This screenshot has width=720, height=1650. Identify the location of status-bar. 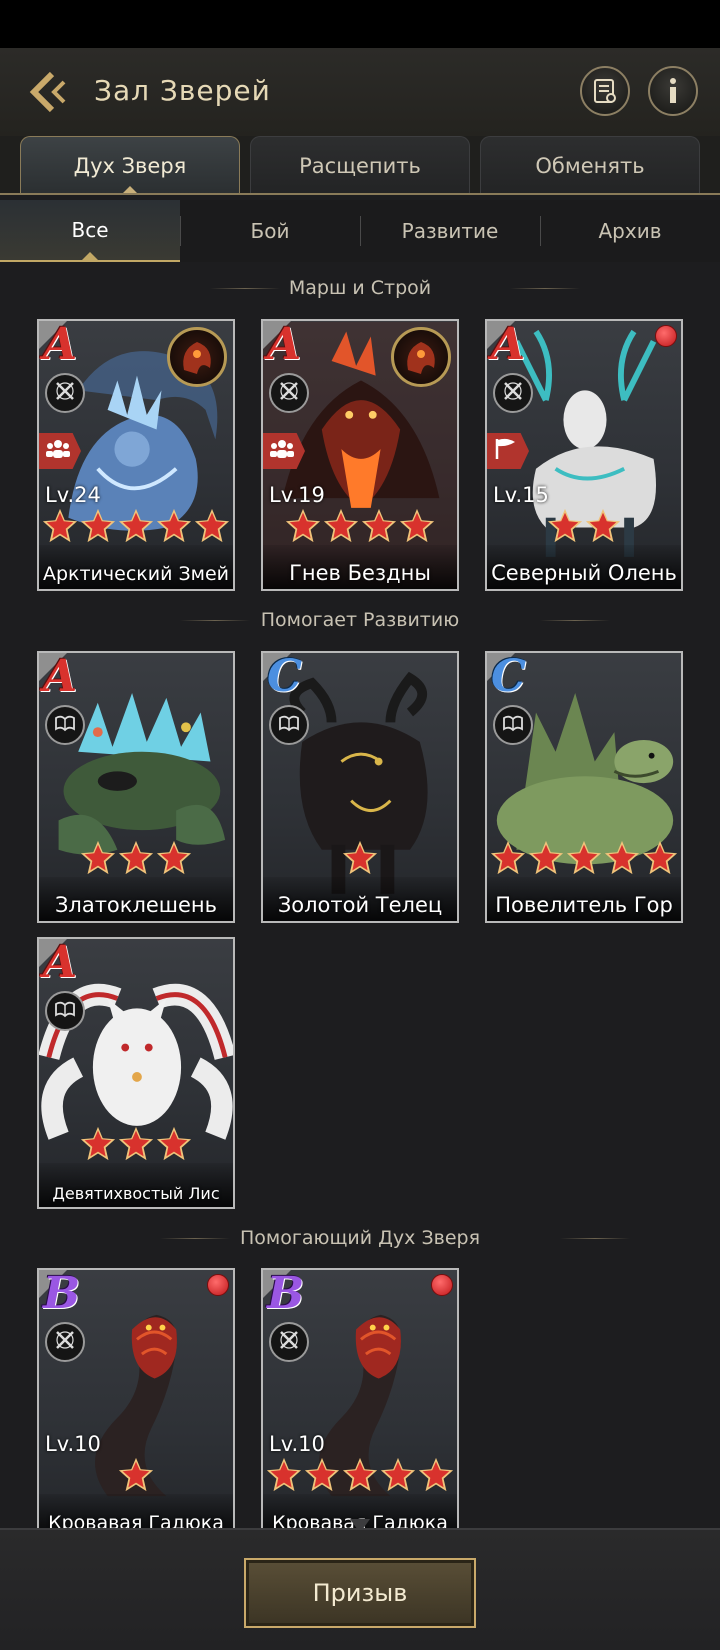
(360, 24).